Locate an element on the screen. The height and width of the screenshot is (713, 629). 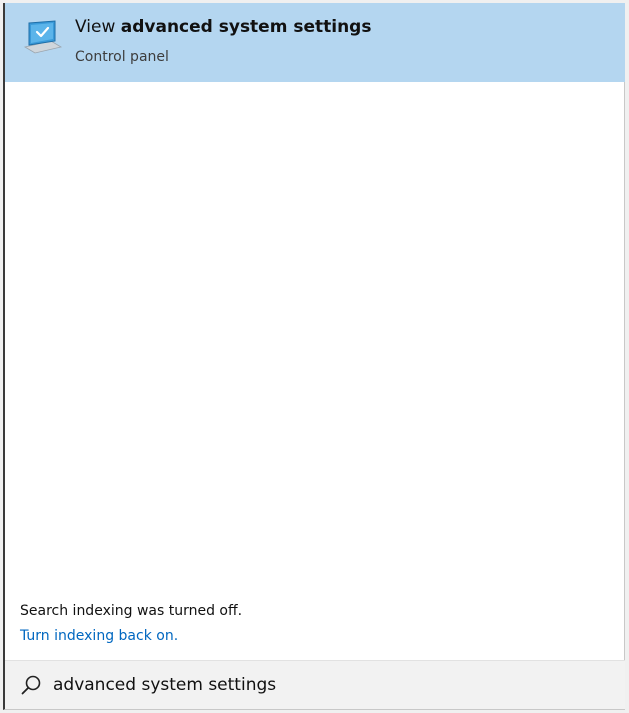
search-bar is located at coordinates (315, 684).